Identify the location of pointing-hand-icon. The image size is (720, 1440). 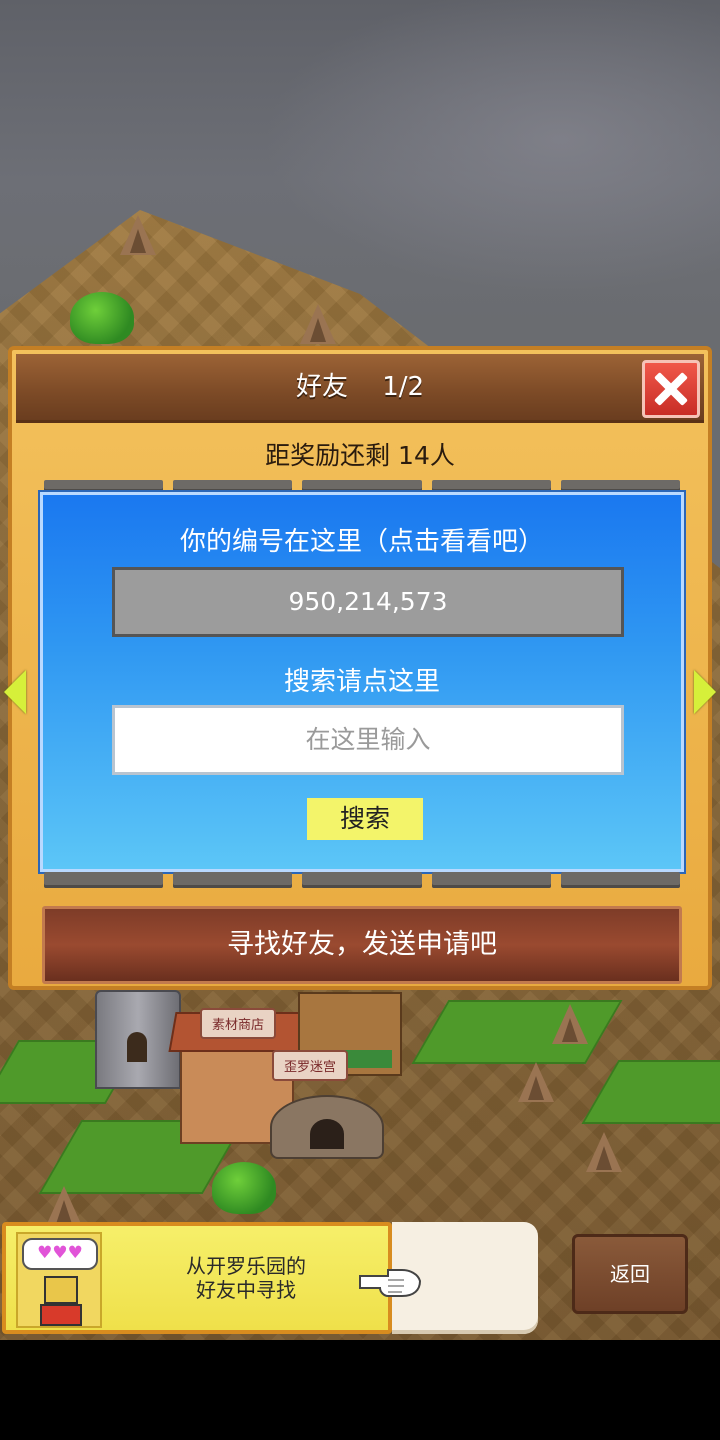
(390, 1283).